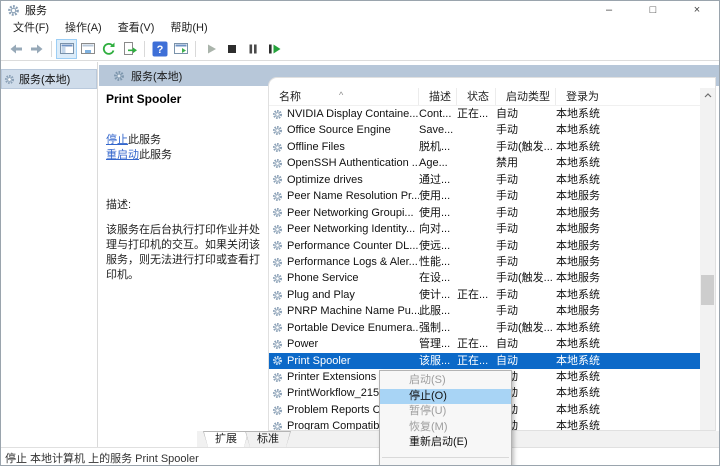  I want to click on column-header-3: 启动类型, so click(526, 96).